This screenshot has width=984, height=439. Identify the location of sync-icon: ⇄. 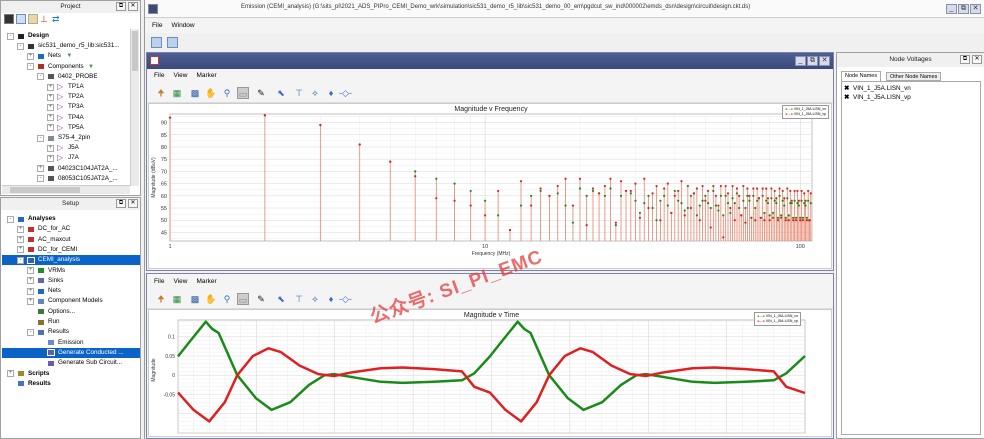
(57, 19).